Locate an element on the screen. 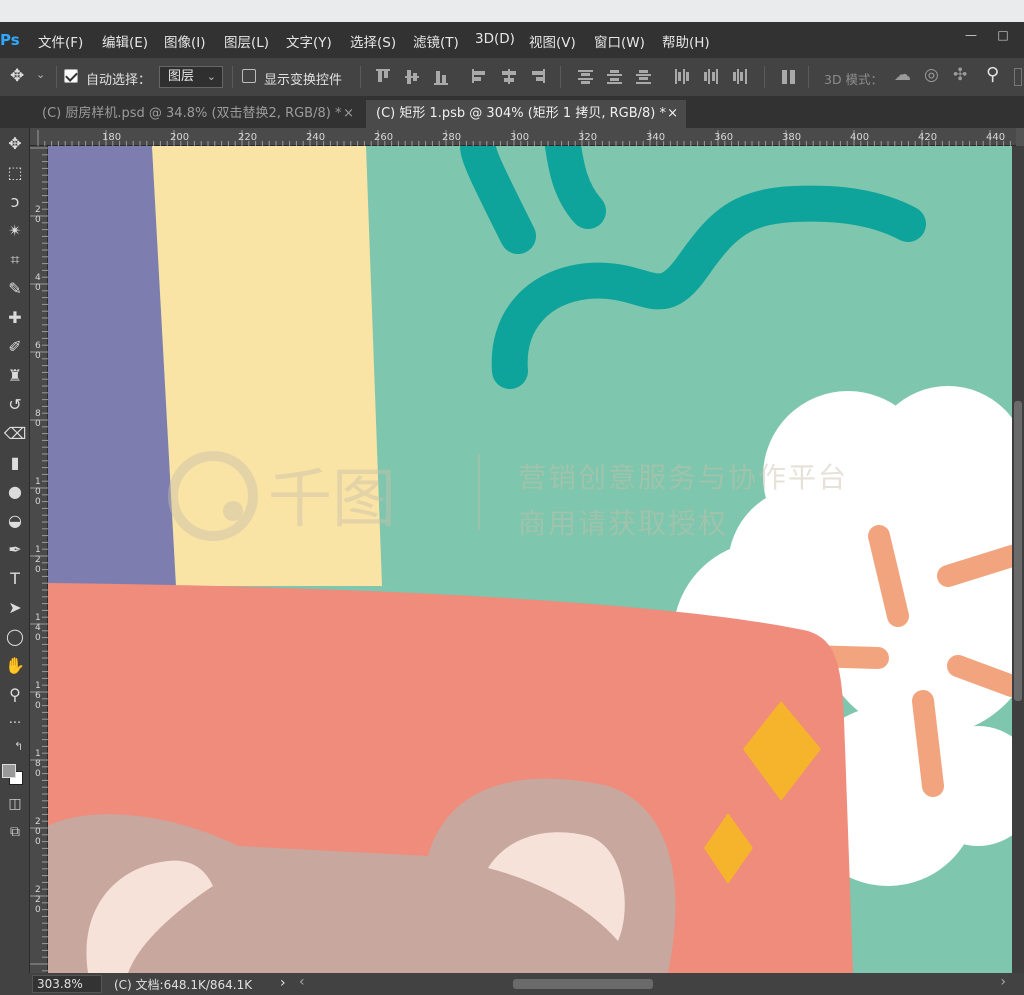 Image resolution: width=1024 pixels, height=995 pixels. dodge-tool-icon: ◒ is located at coordinates (15, 521).